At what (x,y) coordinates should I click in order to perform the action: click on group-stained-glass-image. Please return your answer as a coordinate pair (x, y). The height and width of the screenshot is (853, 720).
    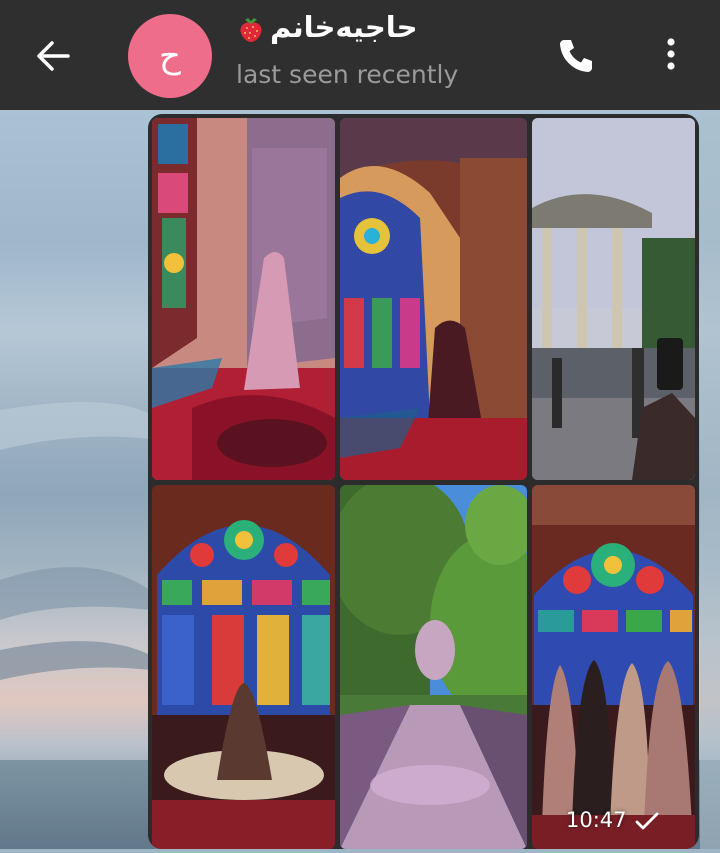
    Looking at the image, I should click on (613, 667).